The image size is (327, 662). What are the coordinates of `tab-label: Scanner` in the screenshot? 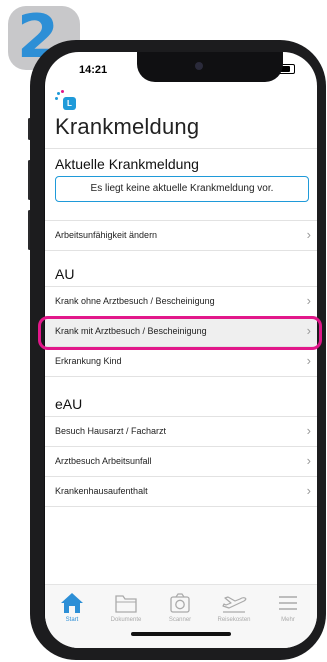 It's located at (180, 620).